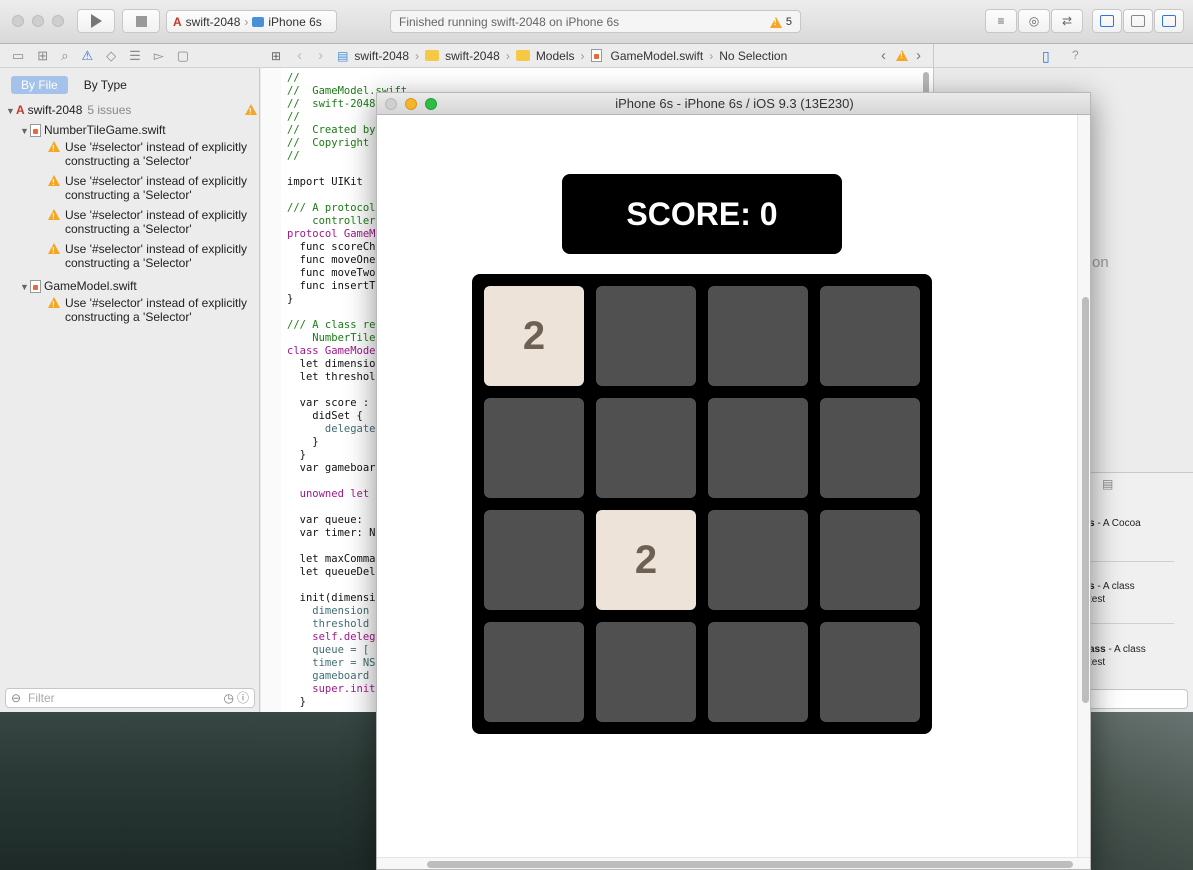 Image resolution: width=1193 pixels, height=870 pixels. I want to click on folder-icon: ▭, so click(18, 56).